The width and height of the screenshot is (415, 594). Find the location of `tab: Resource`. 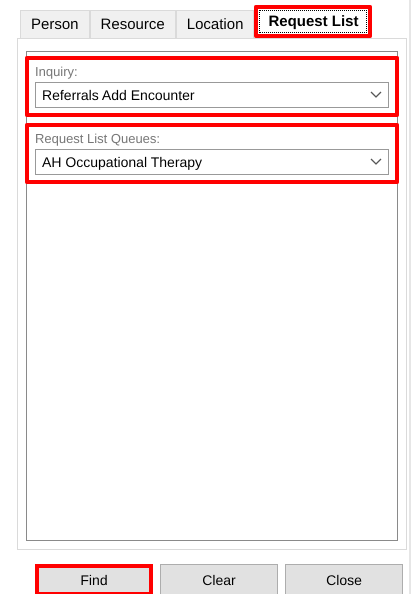

tab: Resource is located at coordinates (133, 24).